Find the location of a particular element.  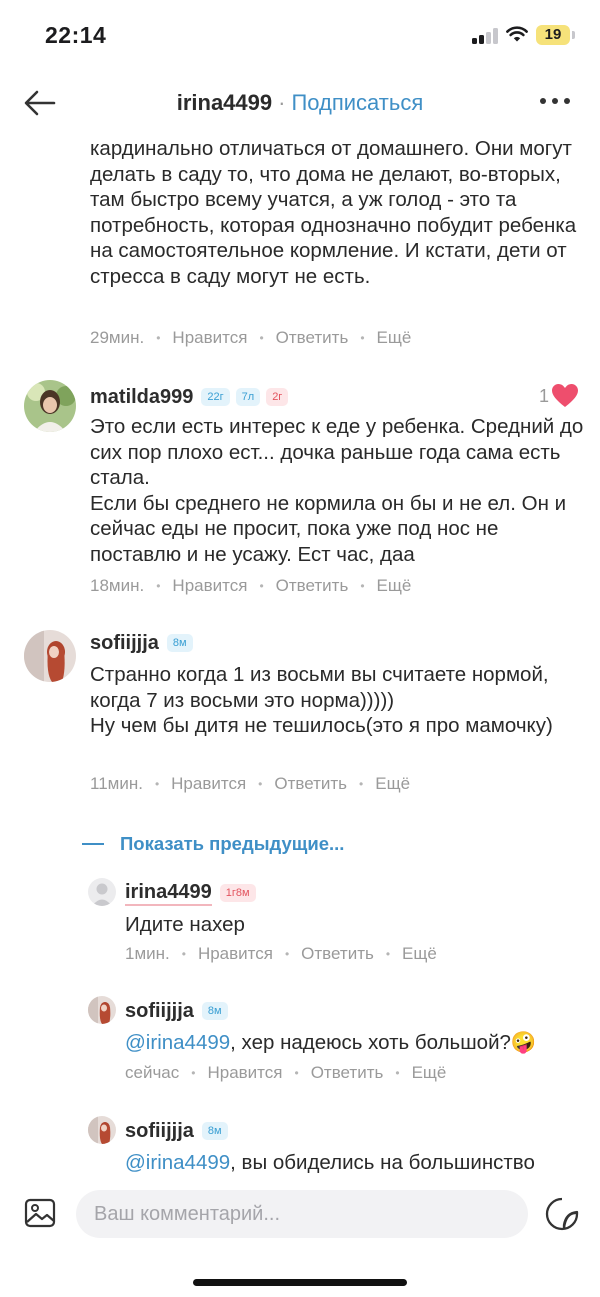

cellular-signal-icon is located at coordinates (486, 36).